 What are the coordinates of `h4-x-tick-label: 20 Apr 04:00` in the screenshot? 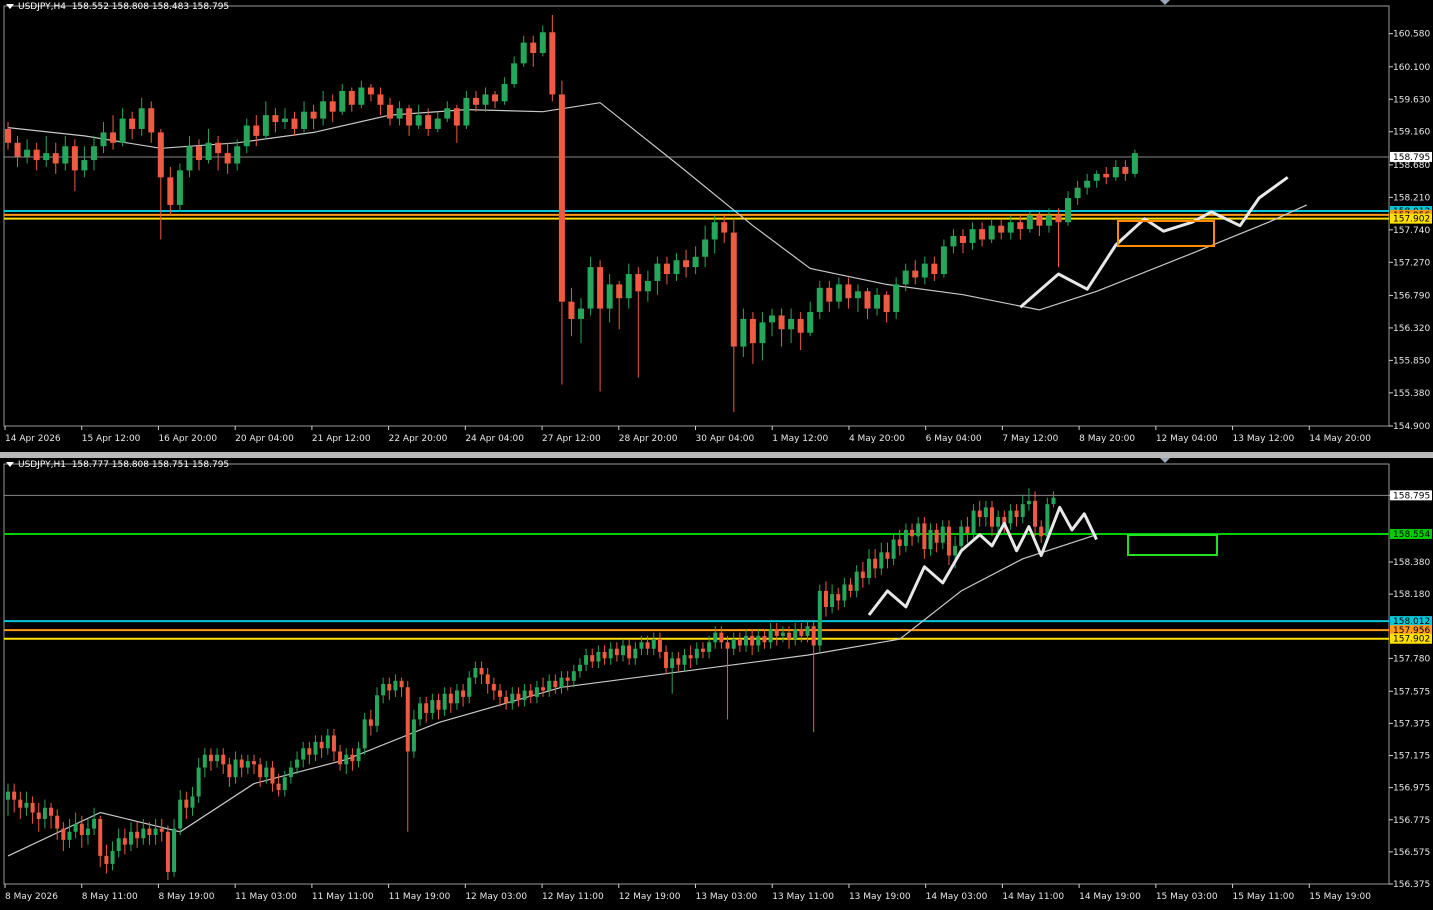 It's located at (264, 439).